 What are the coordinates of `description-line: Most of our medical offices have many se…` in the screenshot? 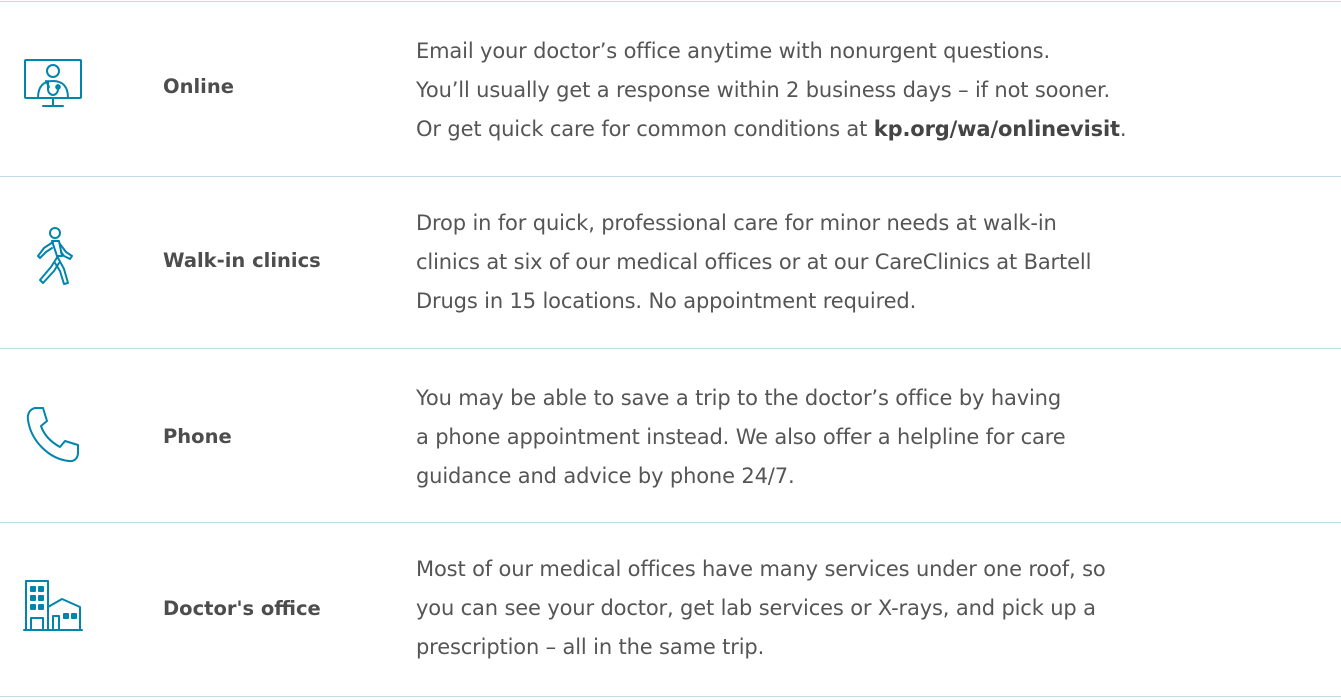 It's located at (761, 569).